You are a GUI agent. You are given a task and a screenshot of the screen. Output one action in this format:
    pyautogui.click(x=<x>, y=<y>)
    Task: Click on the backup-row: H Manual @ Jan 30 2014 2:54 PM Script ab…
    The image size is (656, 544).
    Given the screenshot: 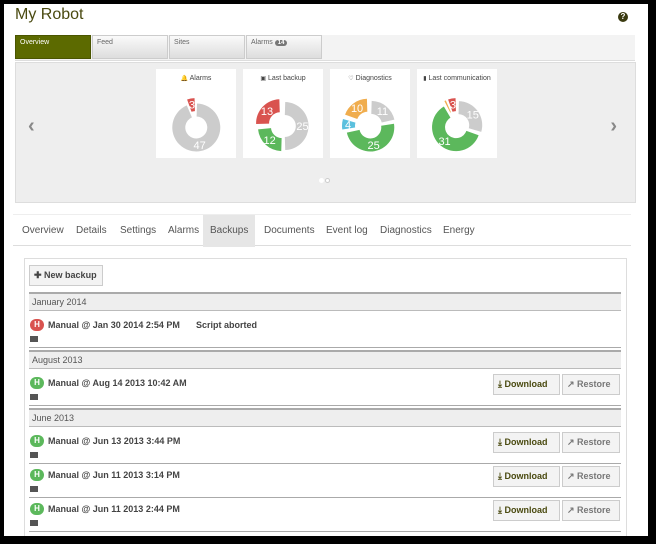 What is the action you would take?
    pyautogui.click(x=325, y=331)
    